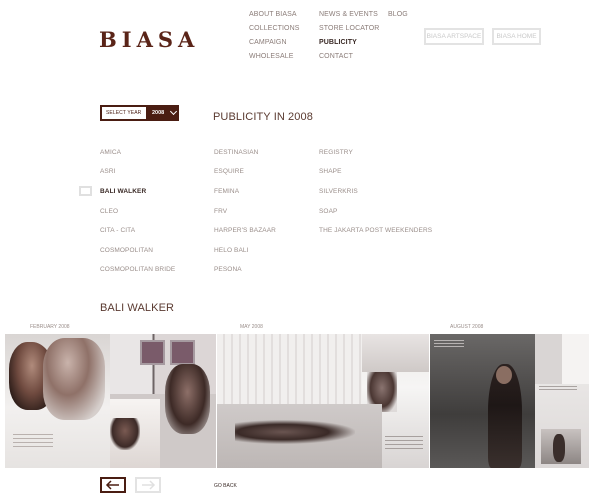 This screenshot has height=494, width=589. I want to click on gallery-date-1: FEBRUARY 2008, so click(50, 327).